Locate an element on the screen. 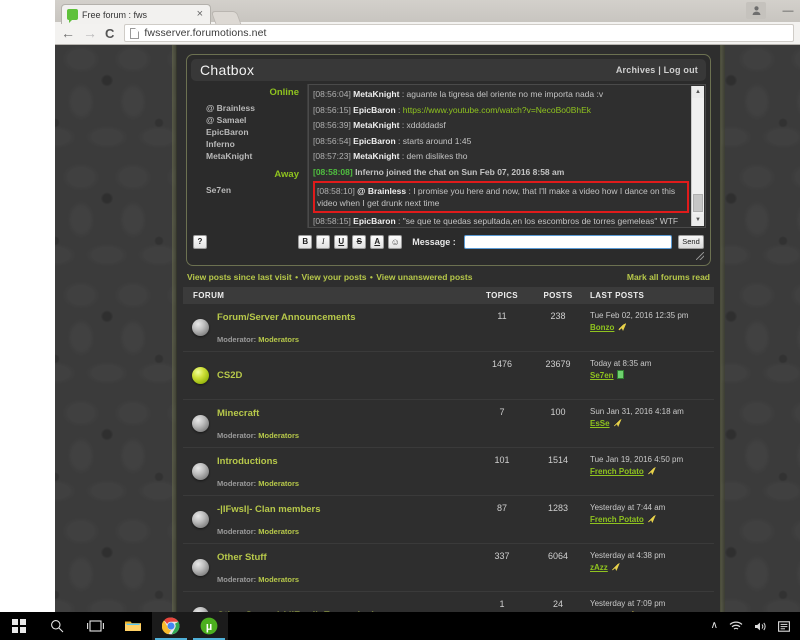  resize-grip is located at coordinates (448, 256).